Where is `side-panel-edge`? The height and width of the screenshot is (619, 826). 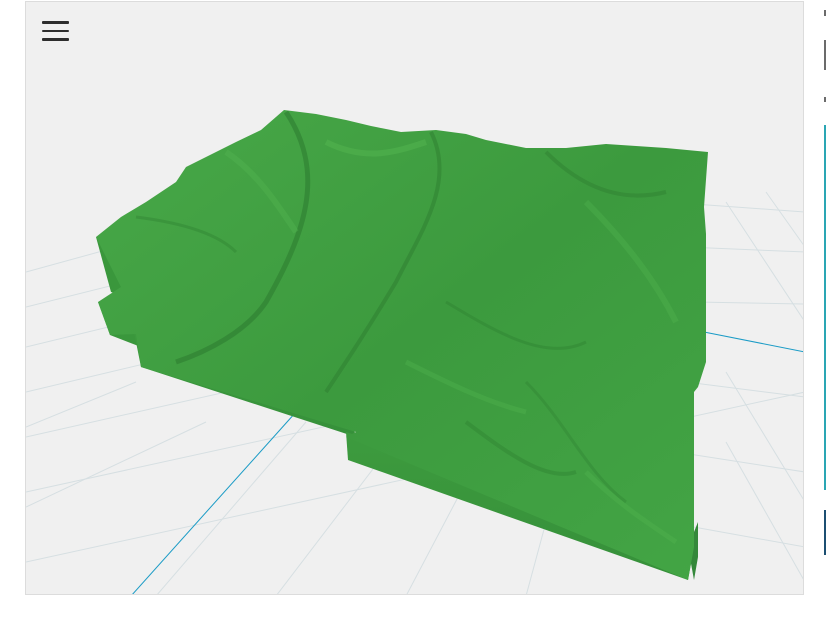 side-panel-edge is located at coordinates (824, 309).